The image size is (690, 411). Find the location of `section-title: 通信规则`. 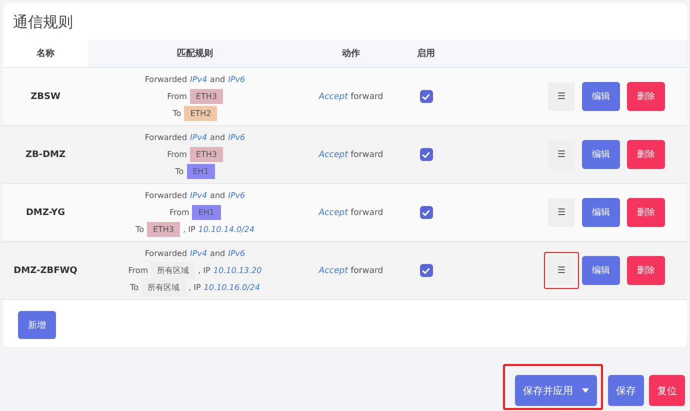

section-title: 通信规则 is located at coordinates (43, 22).